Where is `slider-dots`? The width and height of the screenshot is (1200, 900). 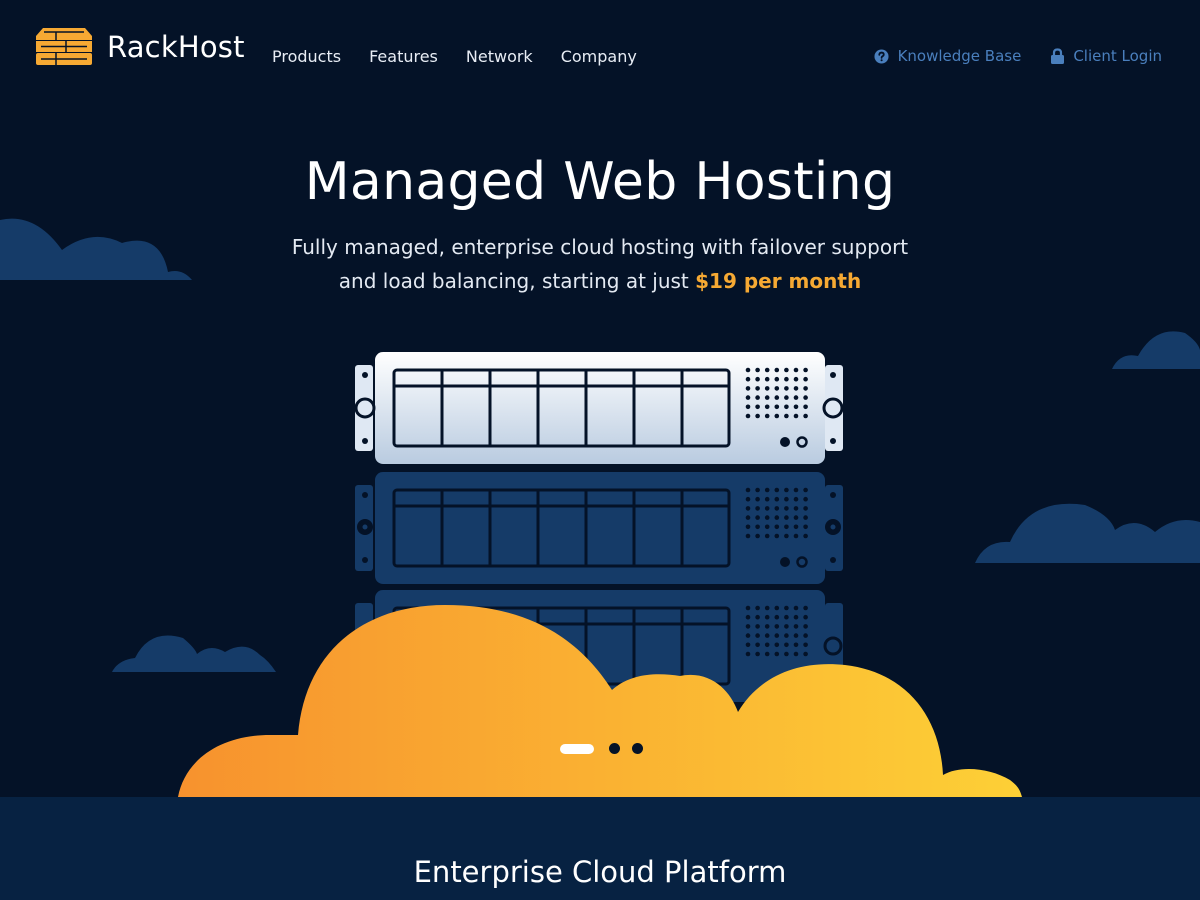
slider-dots is located at coordinates (601, 748).